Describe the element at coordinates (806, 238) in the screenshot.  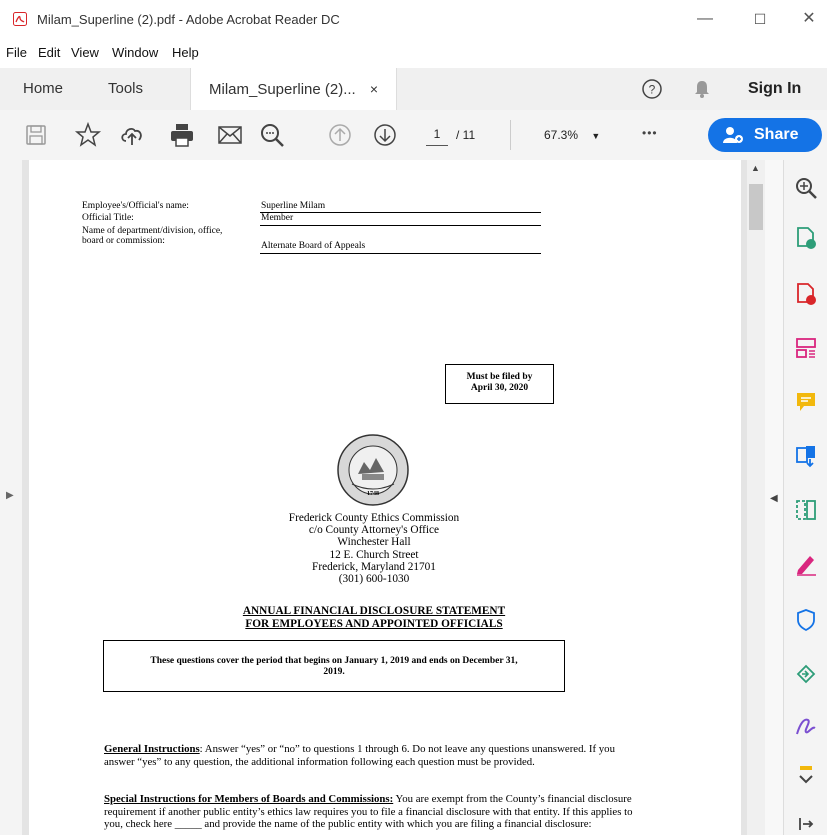
I see `create-pdf-icon` at that location.